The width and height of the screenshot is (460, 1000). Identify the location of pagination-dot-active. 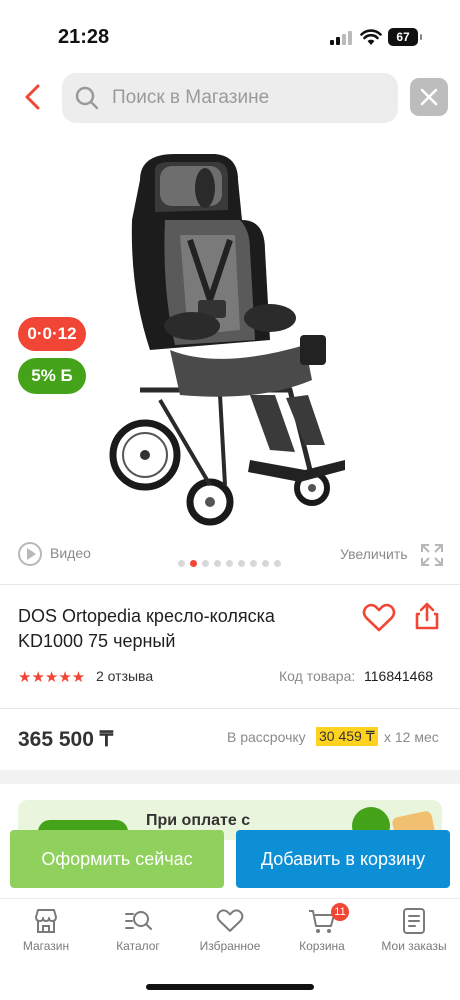
(193, 563).